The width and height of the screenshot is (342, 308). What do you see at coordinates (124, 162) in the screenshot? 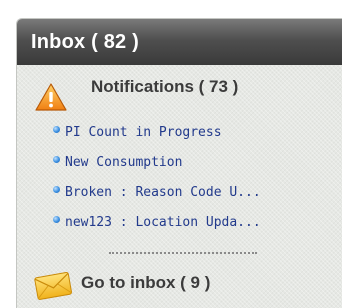
I see `notification-item-label: New Consumption` at bounding box center [124, 162].